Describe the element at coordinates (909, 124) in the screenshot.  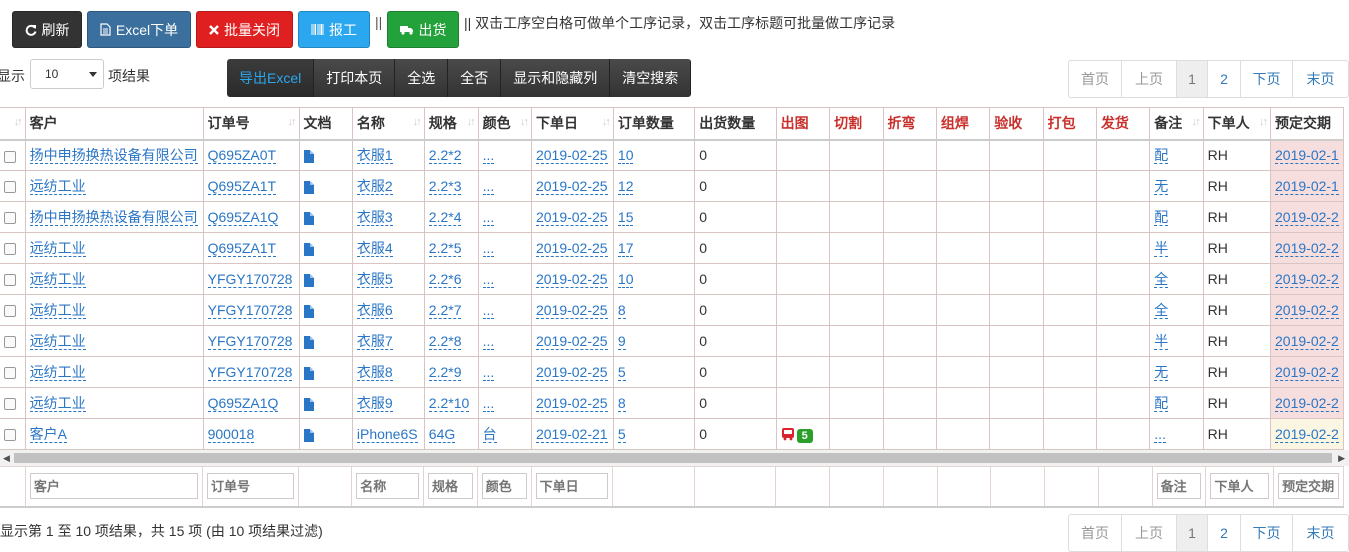
I see `header-step-bending: 折弯` at that location.